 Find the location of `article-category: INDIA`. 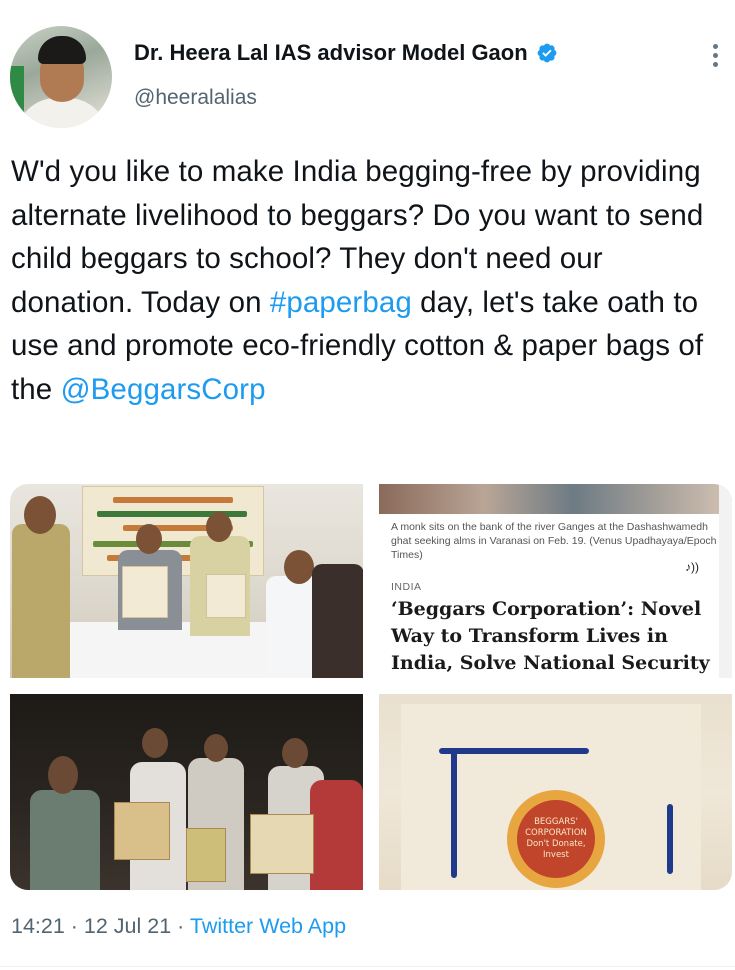

article-category: INDIA is located at coordinates (406, 587).